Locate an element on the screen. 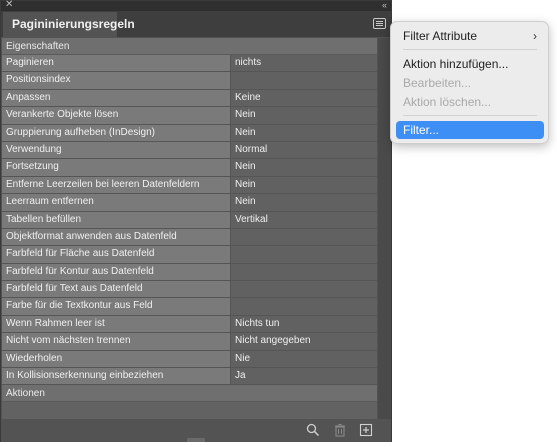  panel-menu-icon is located at coordinates (379, 23).